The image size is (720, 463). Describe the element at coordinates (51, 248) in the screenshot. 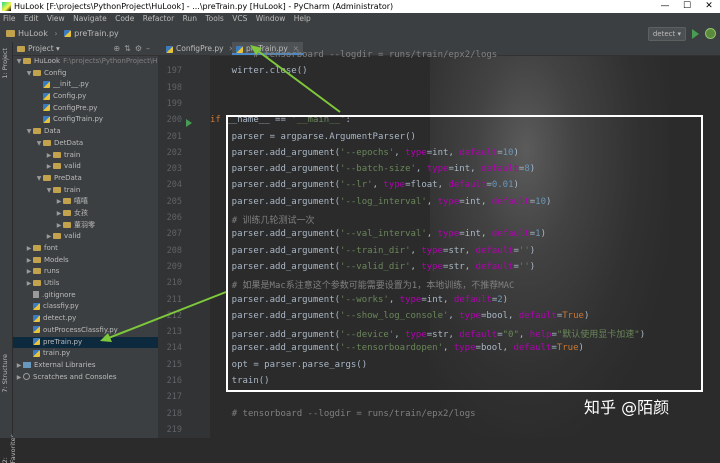

I see `tree-item-label: font` at that location.